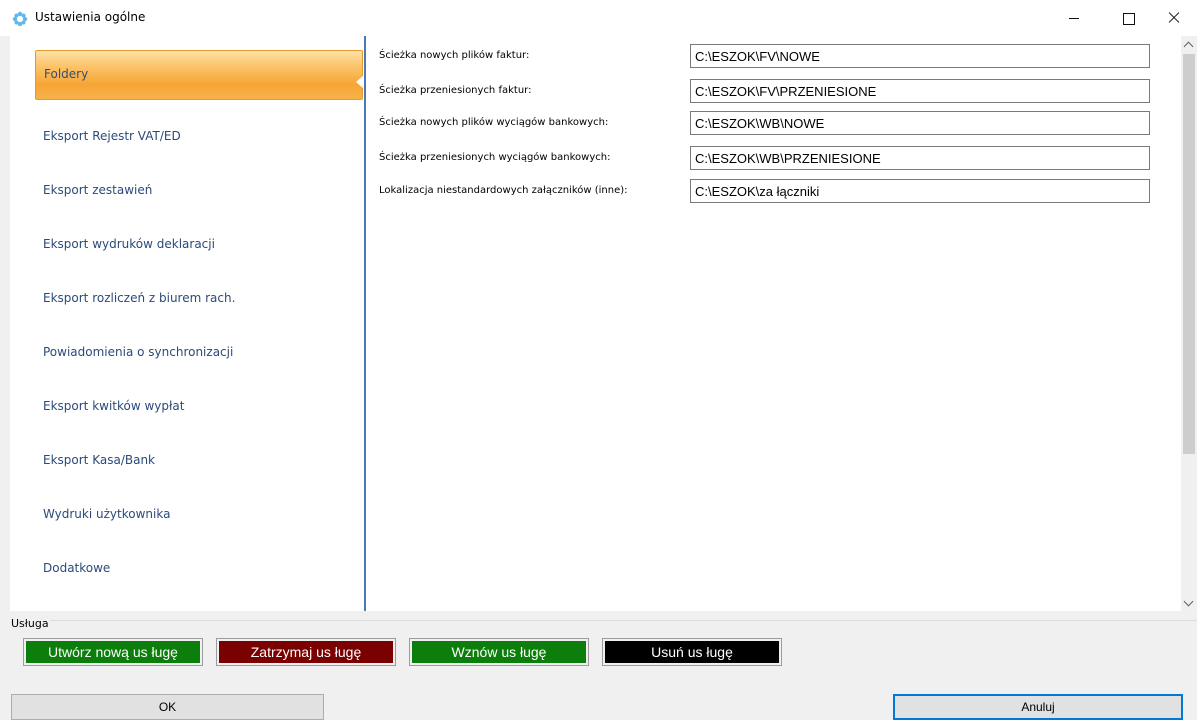 The height and width of the screenshot is (720, 1197). What do you see at coordinates (199, 408) in the screenshot?
I see `sidebar-item-6: Eksport kwitków wypłat` at bounding box center [199, 408].